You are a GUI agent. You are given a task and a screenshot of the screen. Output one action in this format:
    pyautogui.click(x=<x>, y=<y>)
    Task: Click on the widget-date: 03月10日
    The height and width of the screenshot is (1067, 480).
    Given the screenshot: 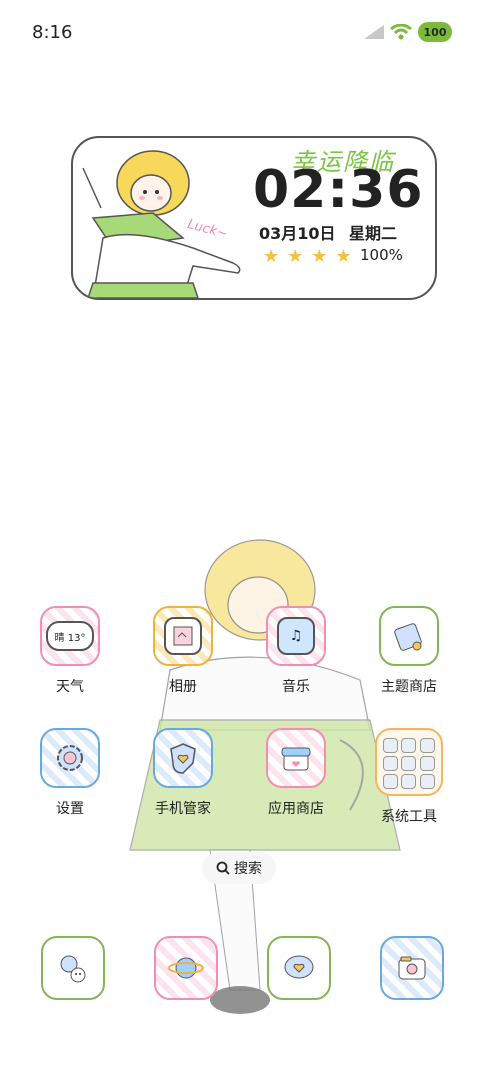 What is the action you would take?
    pyautogui.click(x=297, y=233)
    